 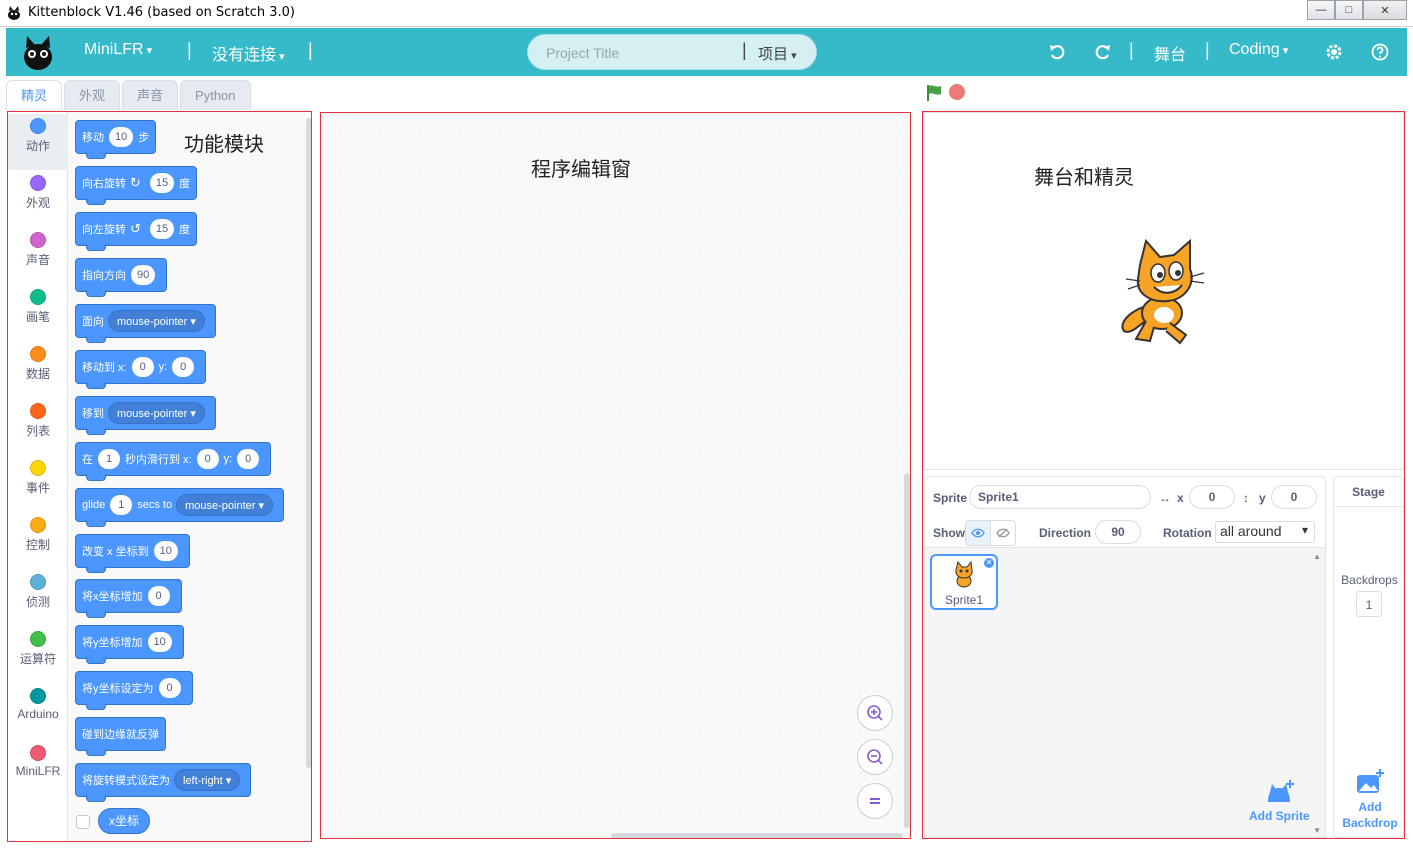 What do you see at coordinates (38, 256) in the screenshot?
I see `category-sound: 声音` at bounding box center [38, 256].